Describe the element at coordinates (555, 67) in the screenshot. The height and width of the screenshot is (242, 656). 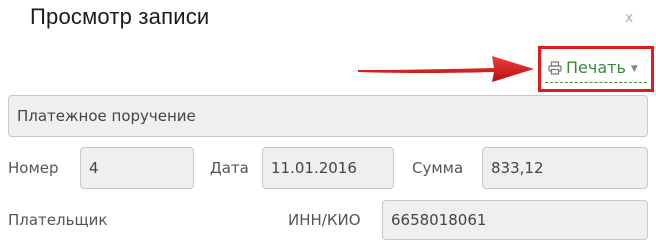
I see `printer-icon` at that location.